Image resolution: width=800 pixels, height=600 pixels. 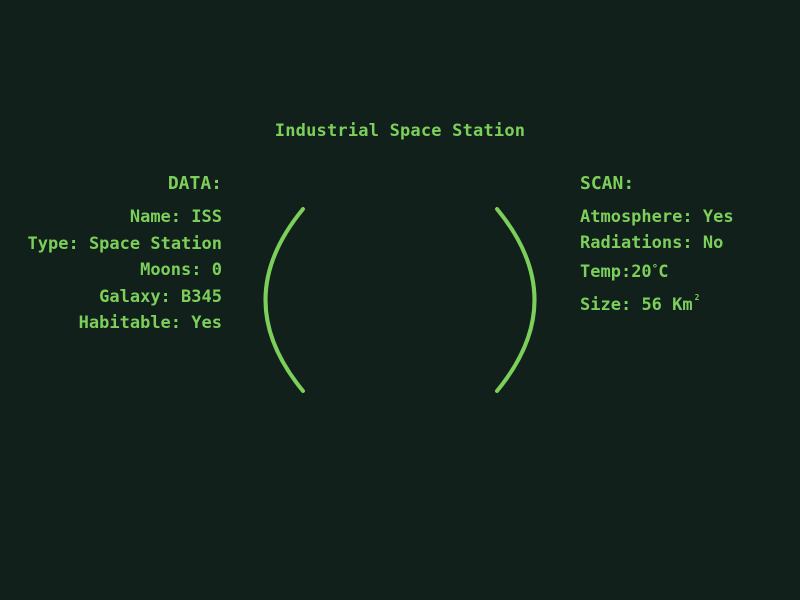 I want to click on data-heading: DATA:, so click(x=194, y=183).